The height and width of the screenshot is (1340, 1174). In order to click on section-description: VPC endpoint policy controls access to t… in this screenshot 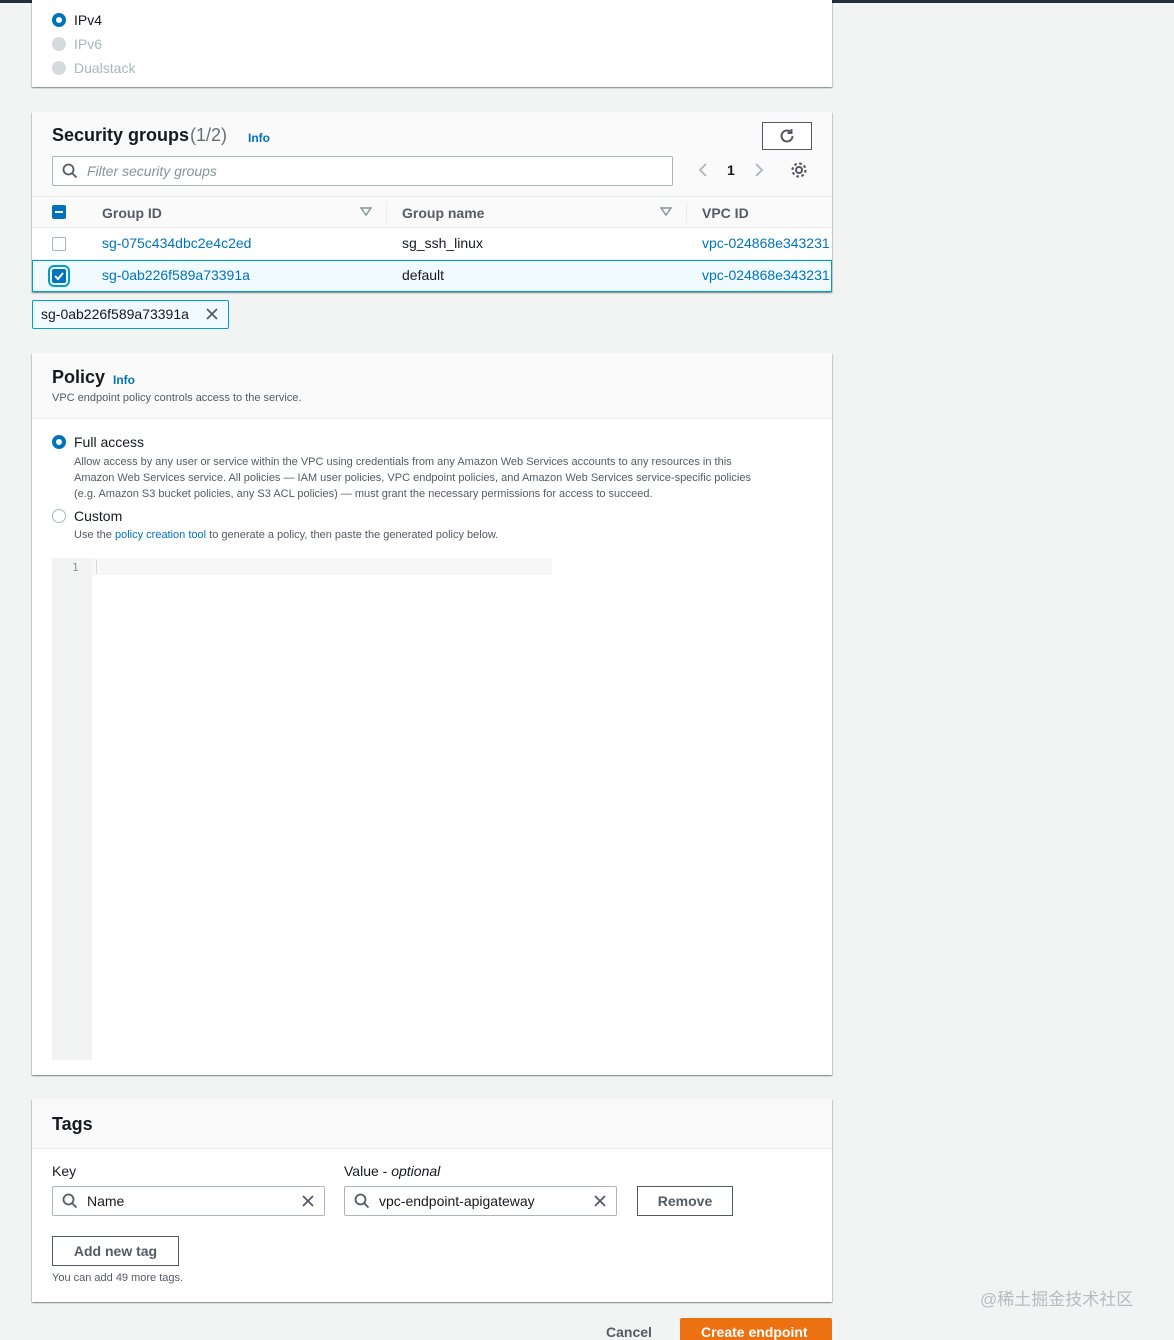, I will do `click(177, 398)`.